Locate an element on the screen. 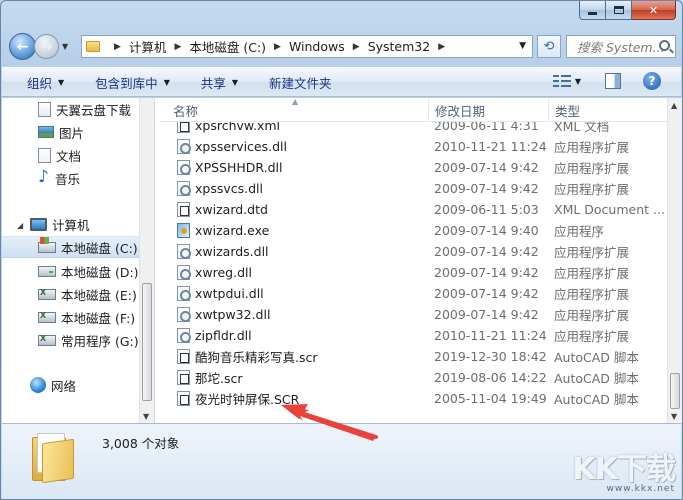 Image resolution: width=683 pixels, height=500 pixels. file-name: xwtpw32.dll is located at coordinates (233, 314).